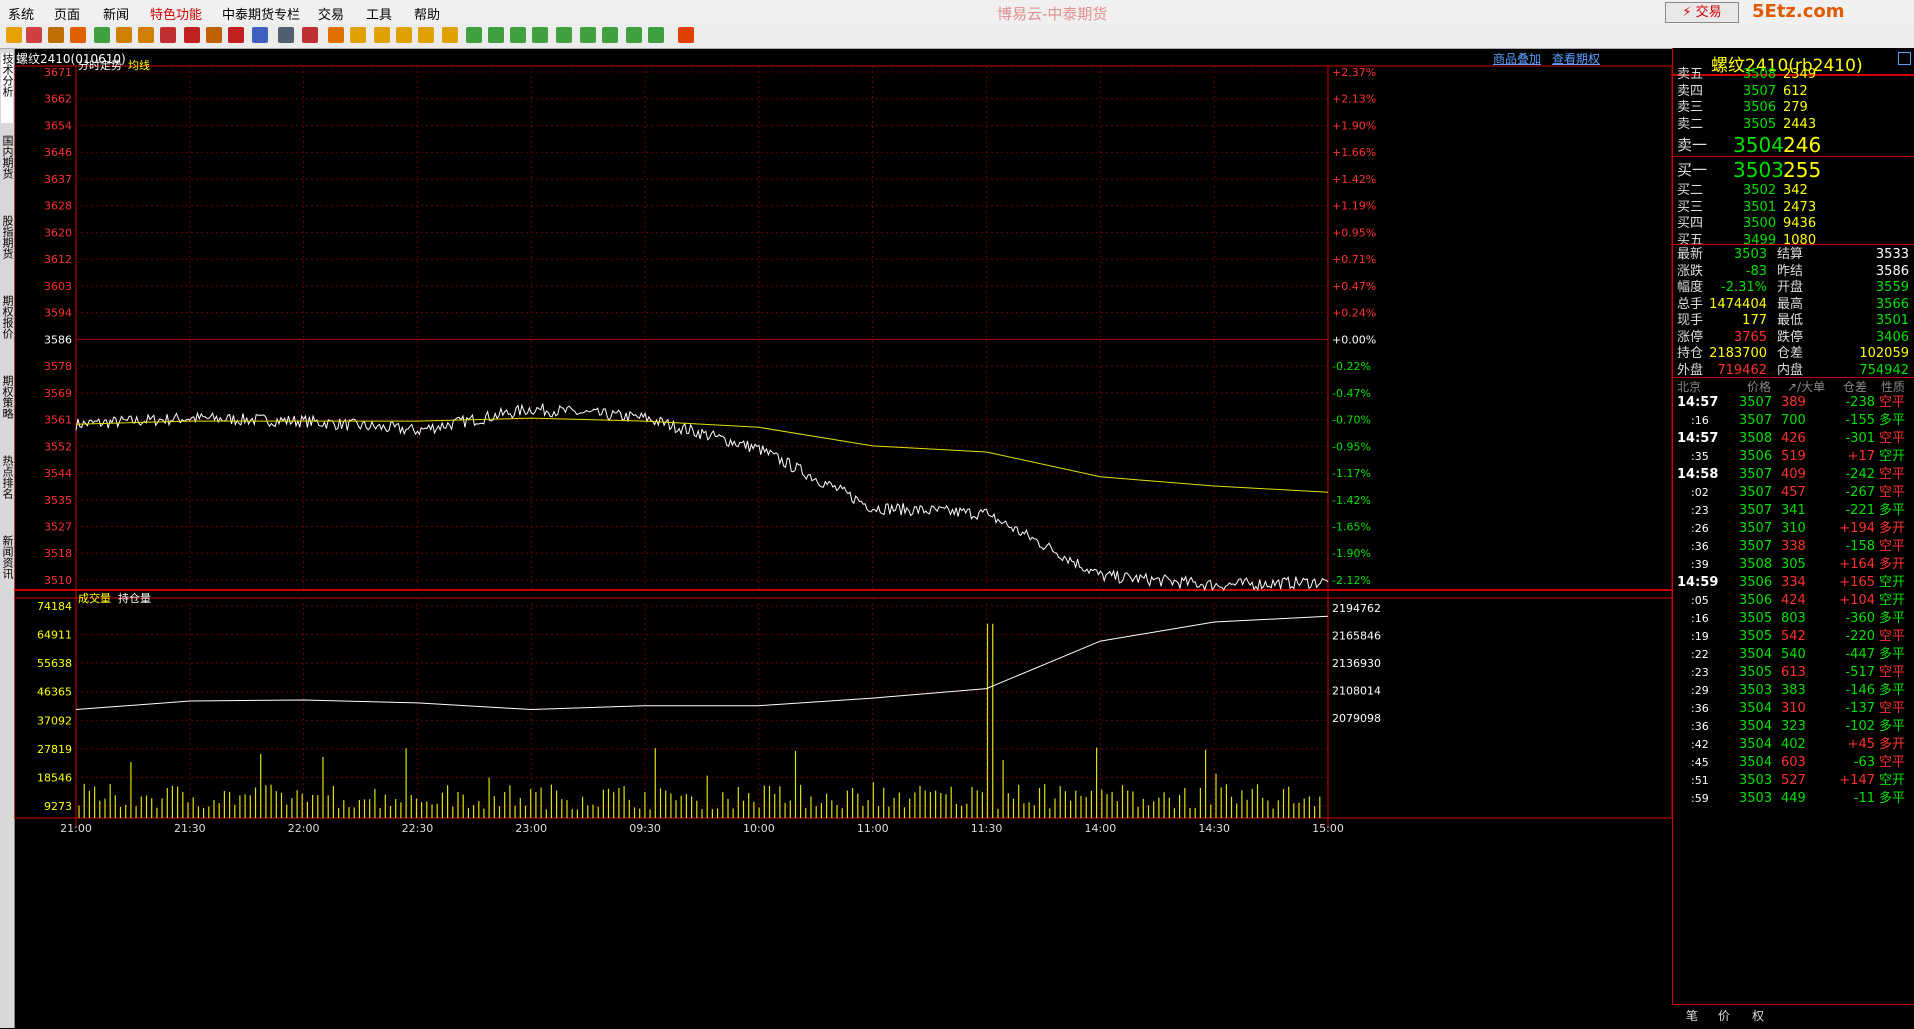 This screenshot has width=1914, height=1029. I want to click on period-1-icon, so click(336, 35).